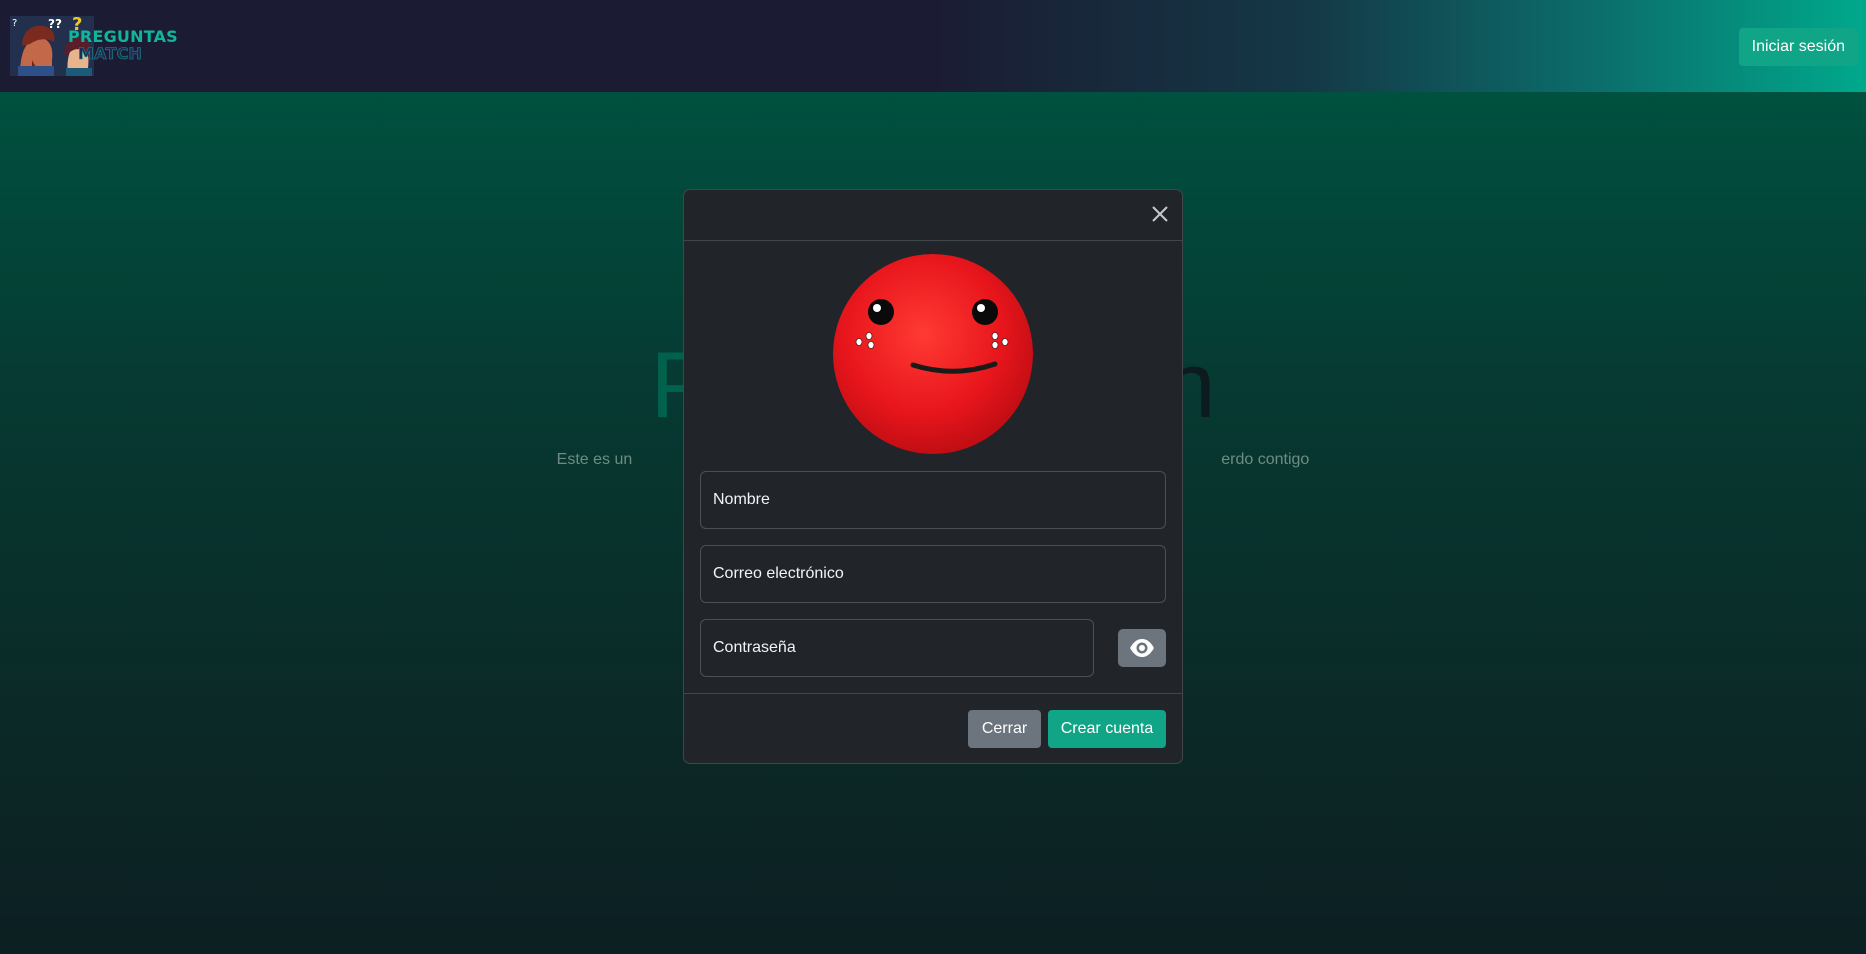  I want to click on eye-icon, so click(1142, 648).